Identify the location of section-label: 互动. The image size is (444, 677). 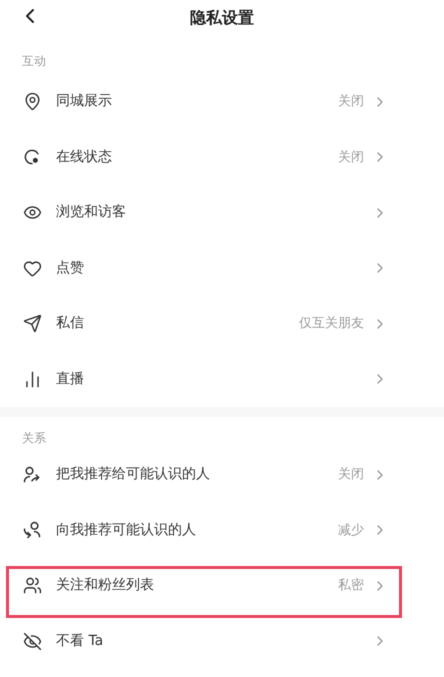
(34, 61).